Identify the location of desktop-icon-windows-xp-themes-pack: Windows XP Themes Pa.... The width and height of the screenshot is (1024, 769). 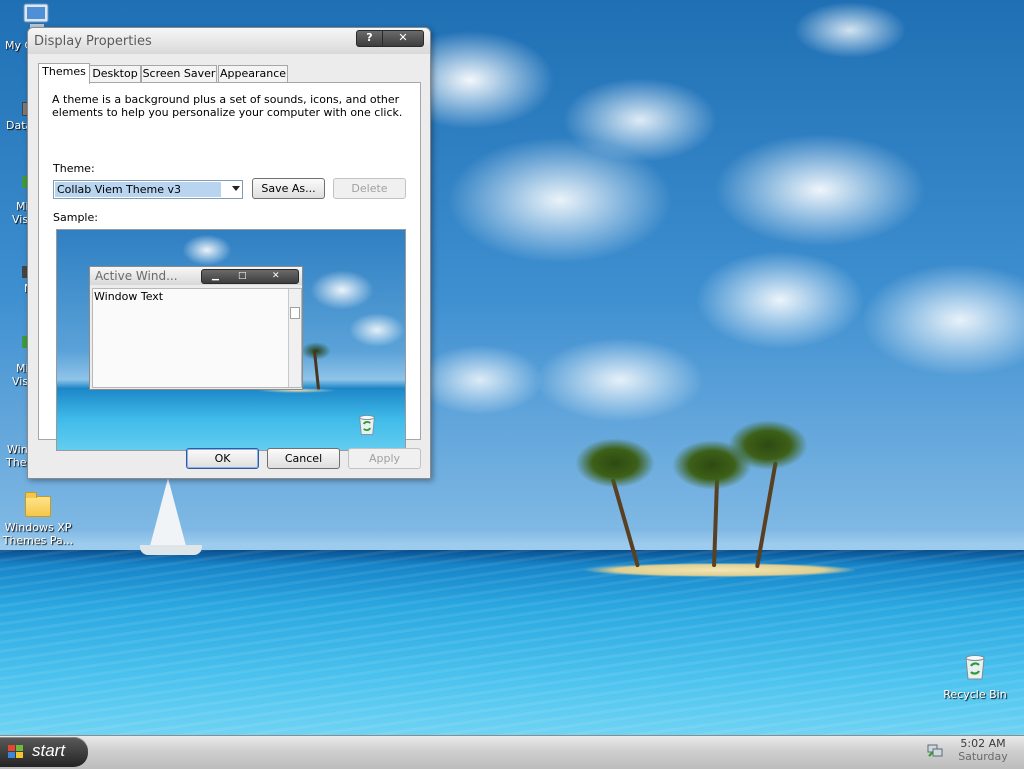
(38, 518).